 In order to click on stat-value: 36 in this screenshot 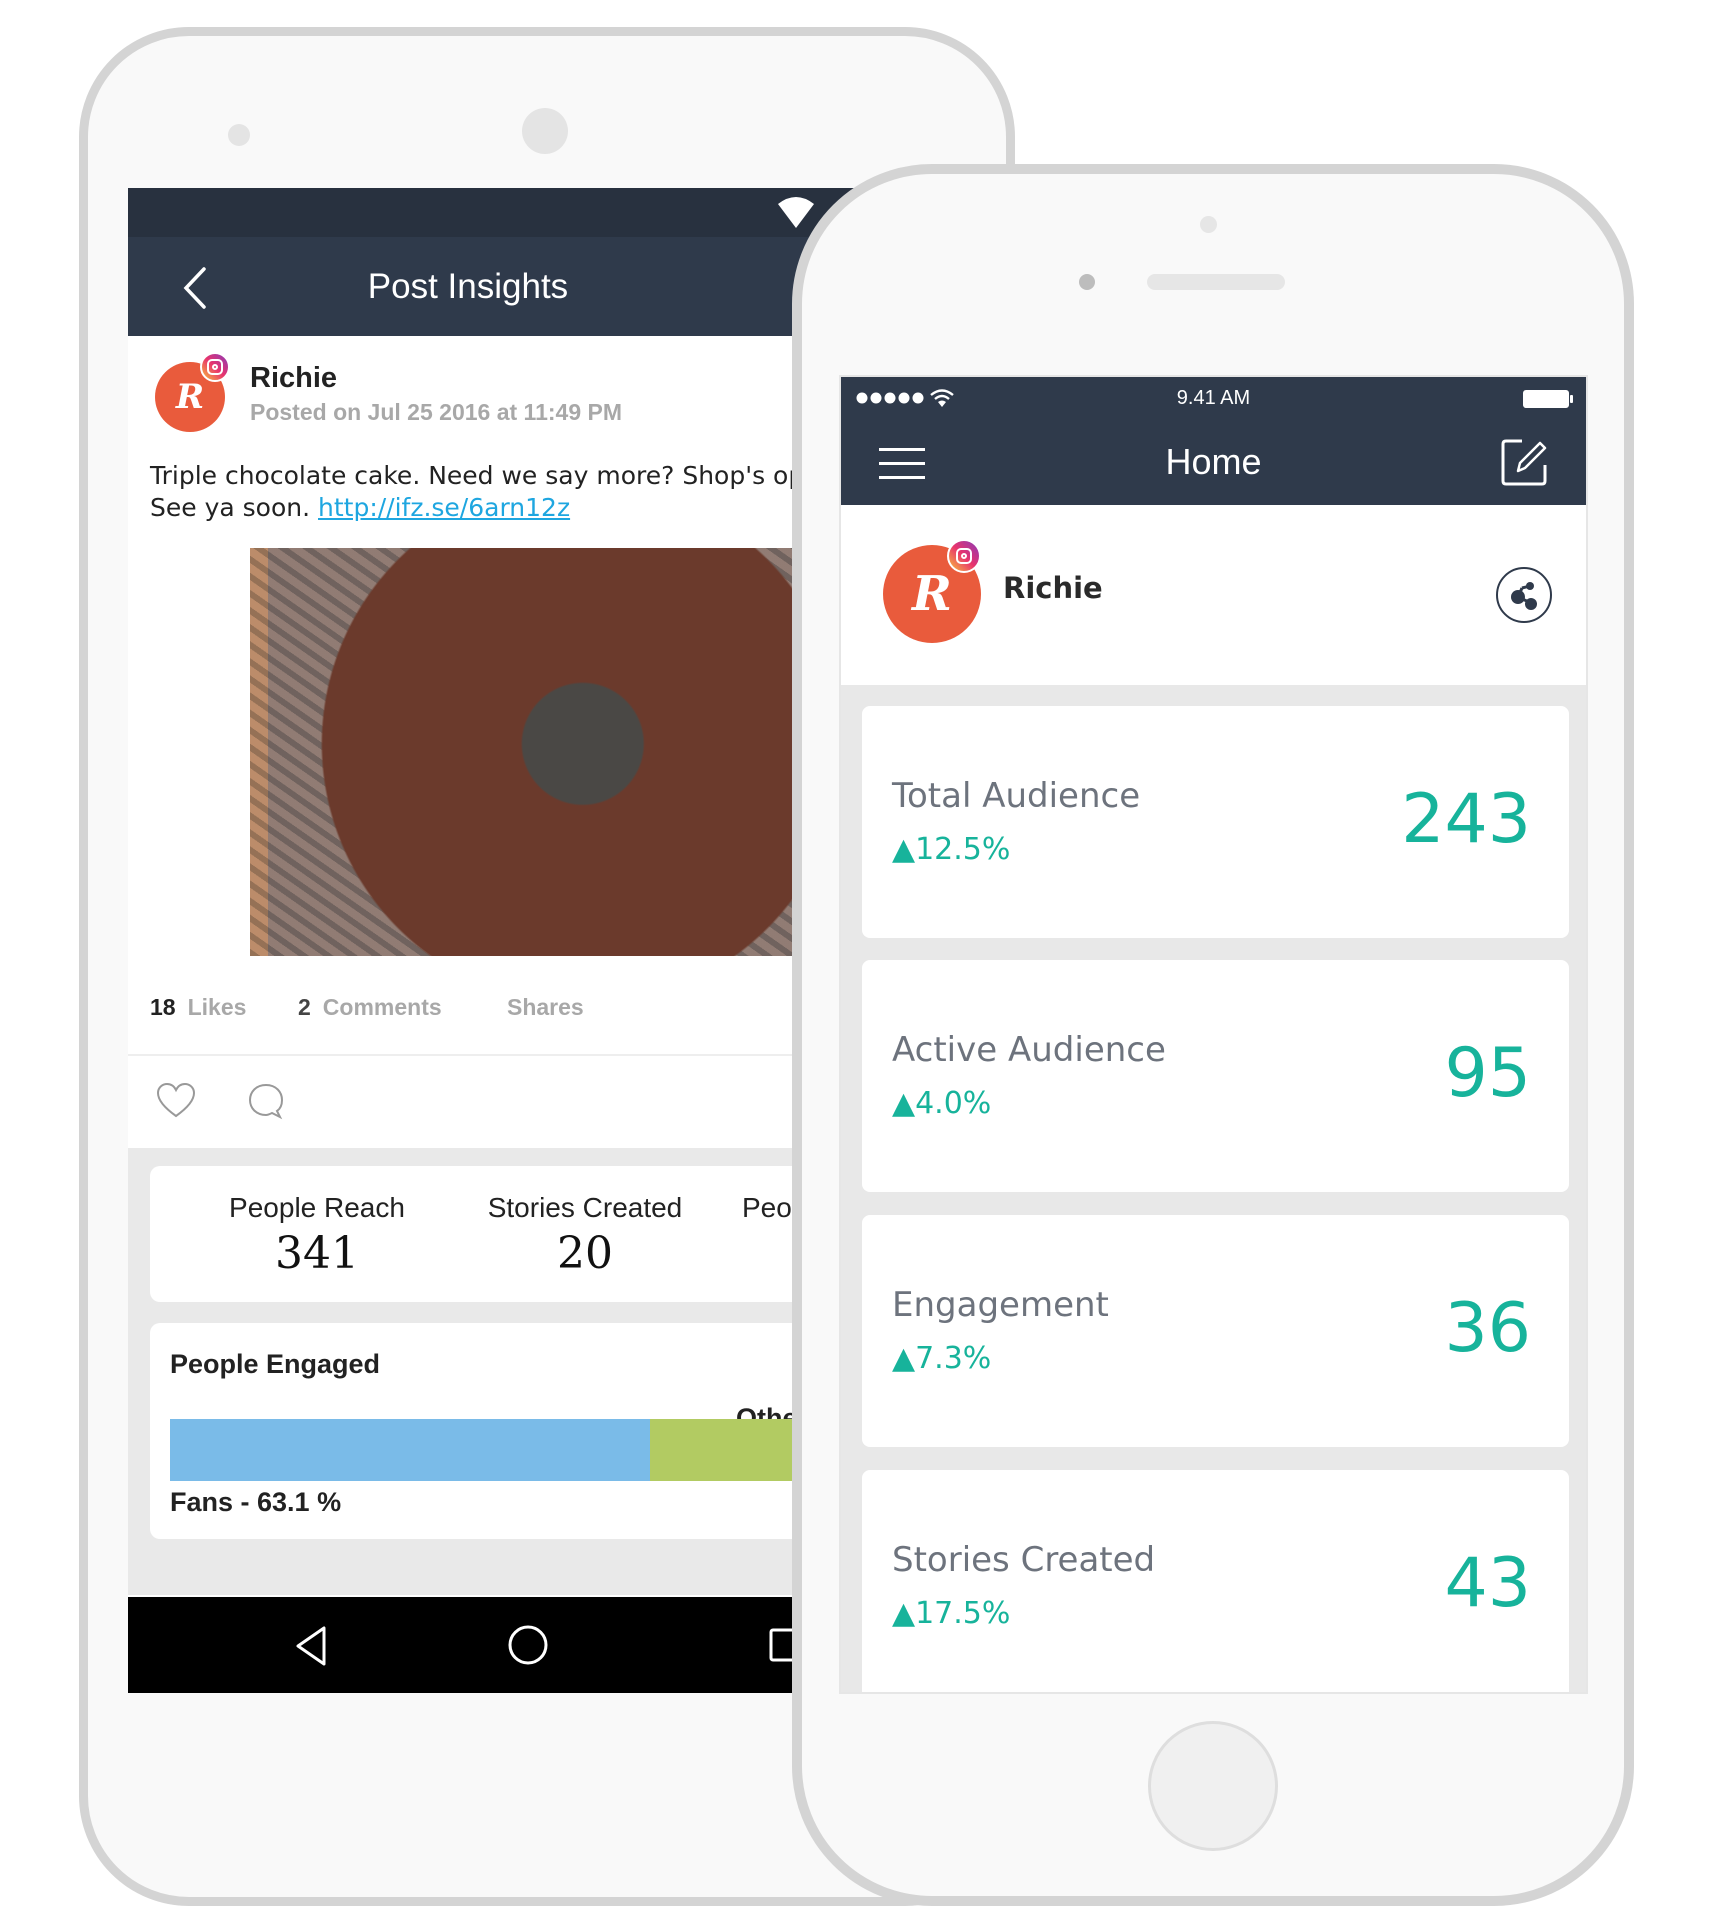, I will do `click(1487, 1328)`.